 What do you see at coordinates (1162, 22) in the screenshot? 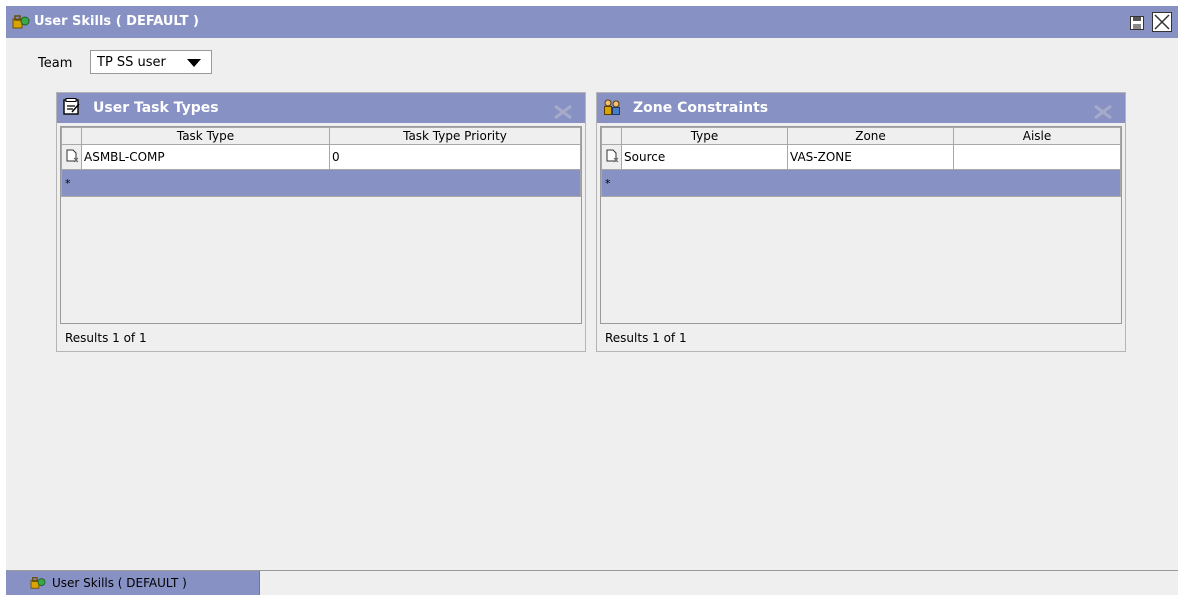
I see `close-icon` at bounding box center [1162, 22].